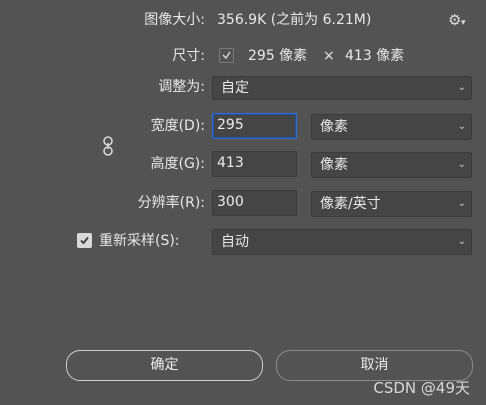  Describe the element at coordinates (391, 165) in the screenshot. I see `height-unit-select: 像素 ⌄` at that location.